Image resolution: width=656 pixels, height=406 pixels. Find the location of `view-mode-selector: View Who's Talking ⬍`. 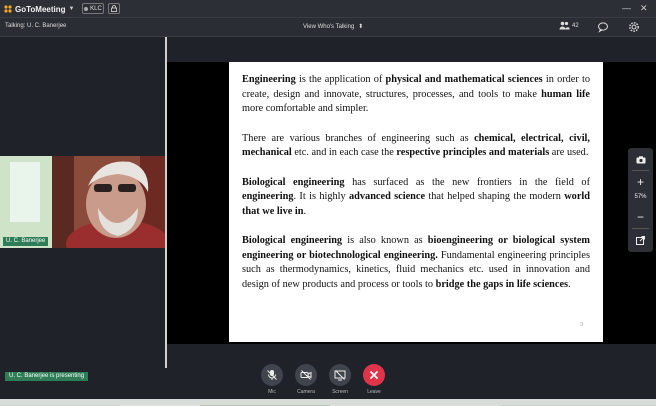

view-mode-selector: View Who's Talking ⬍ is located at coordinates (333, 27).